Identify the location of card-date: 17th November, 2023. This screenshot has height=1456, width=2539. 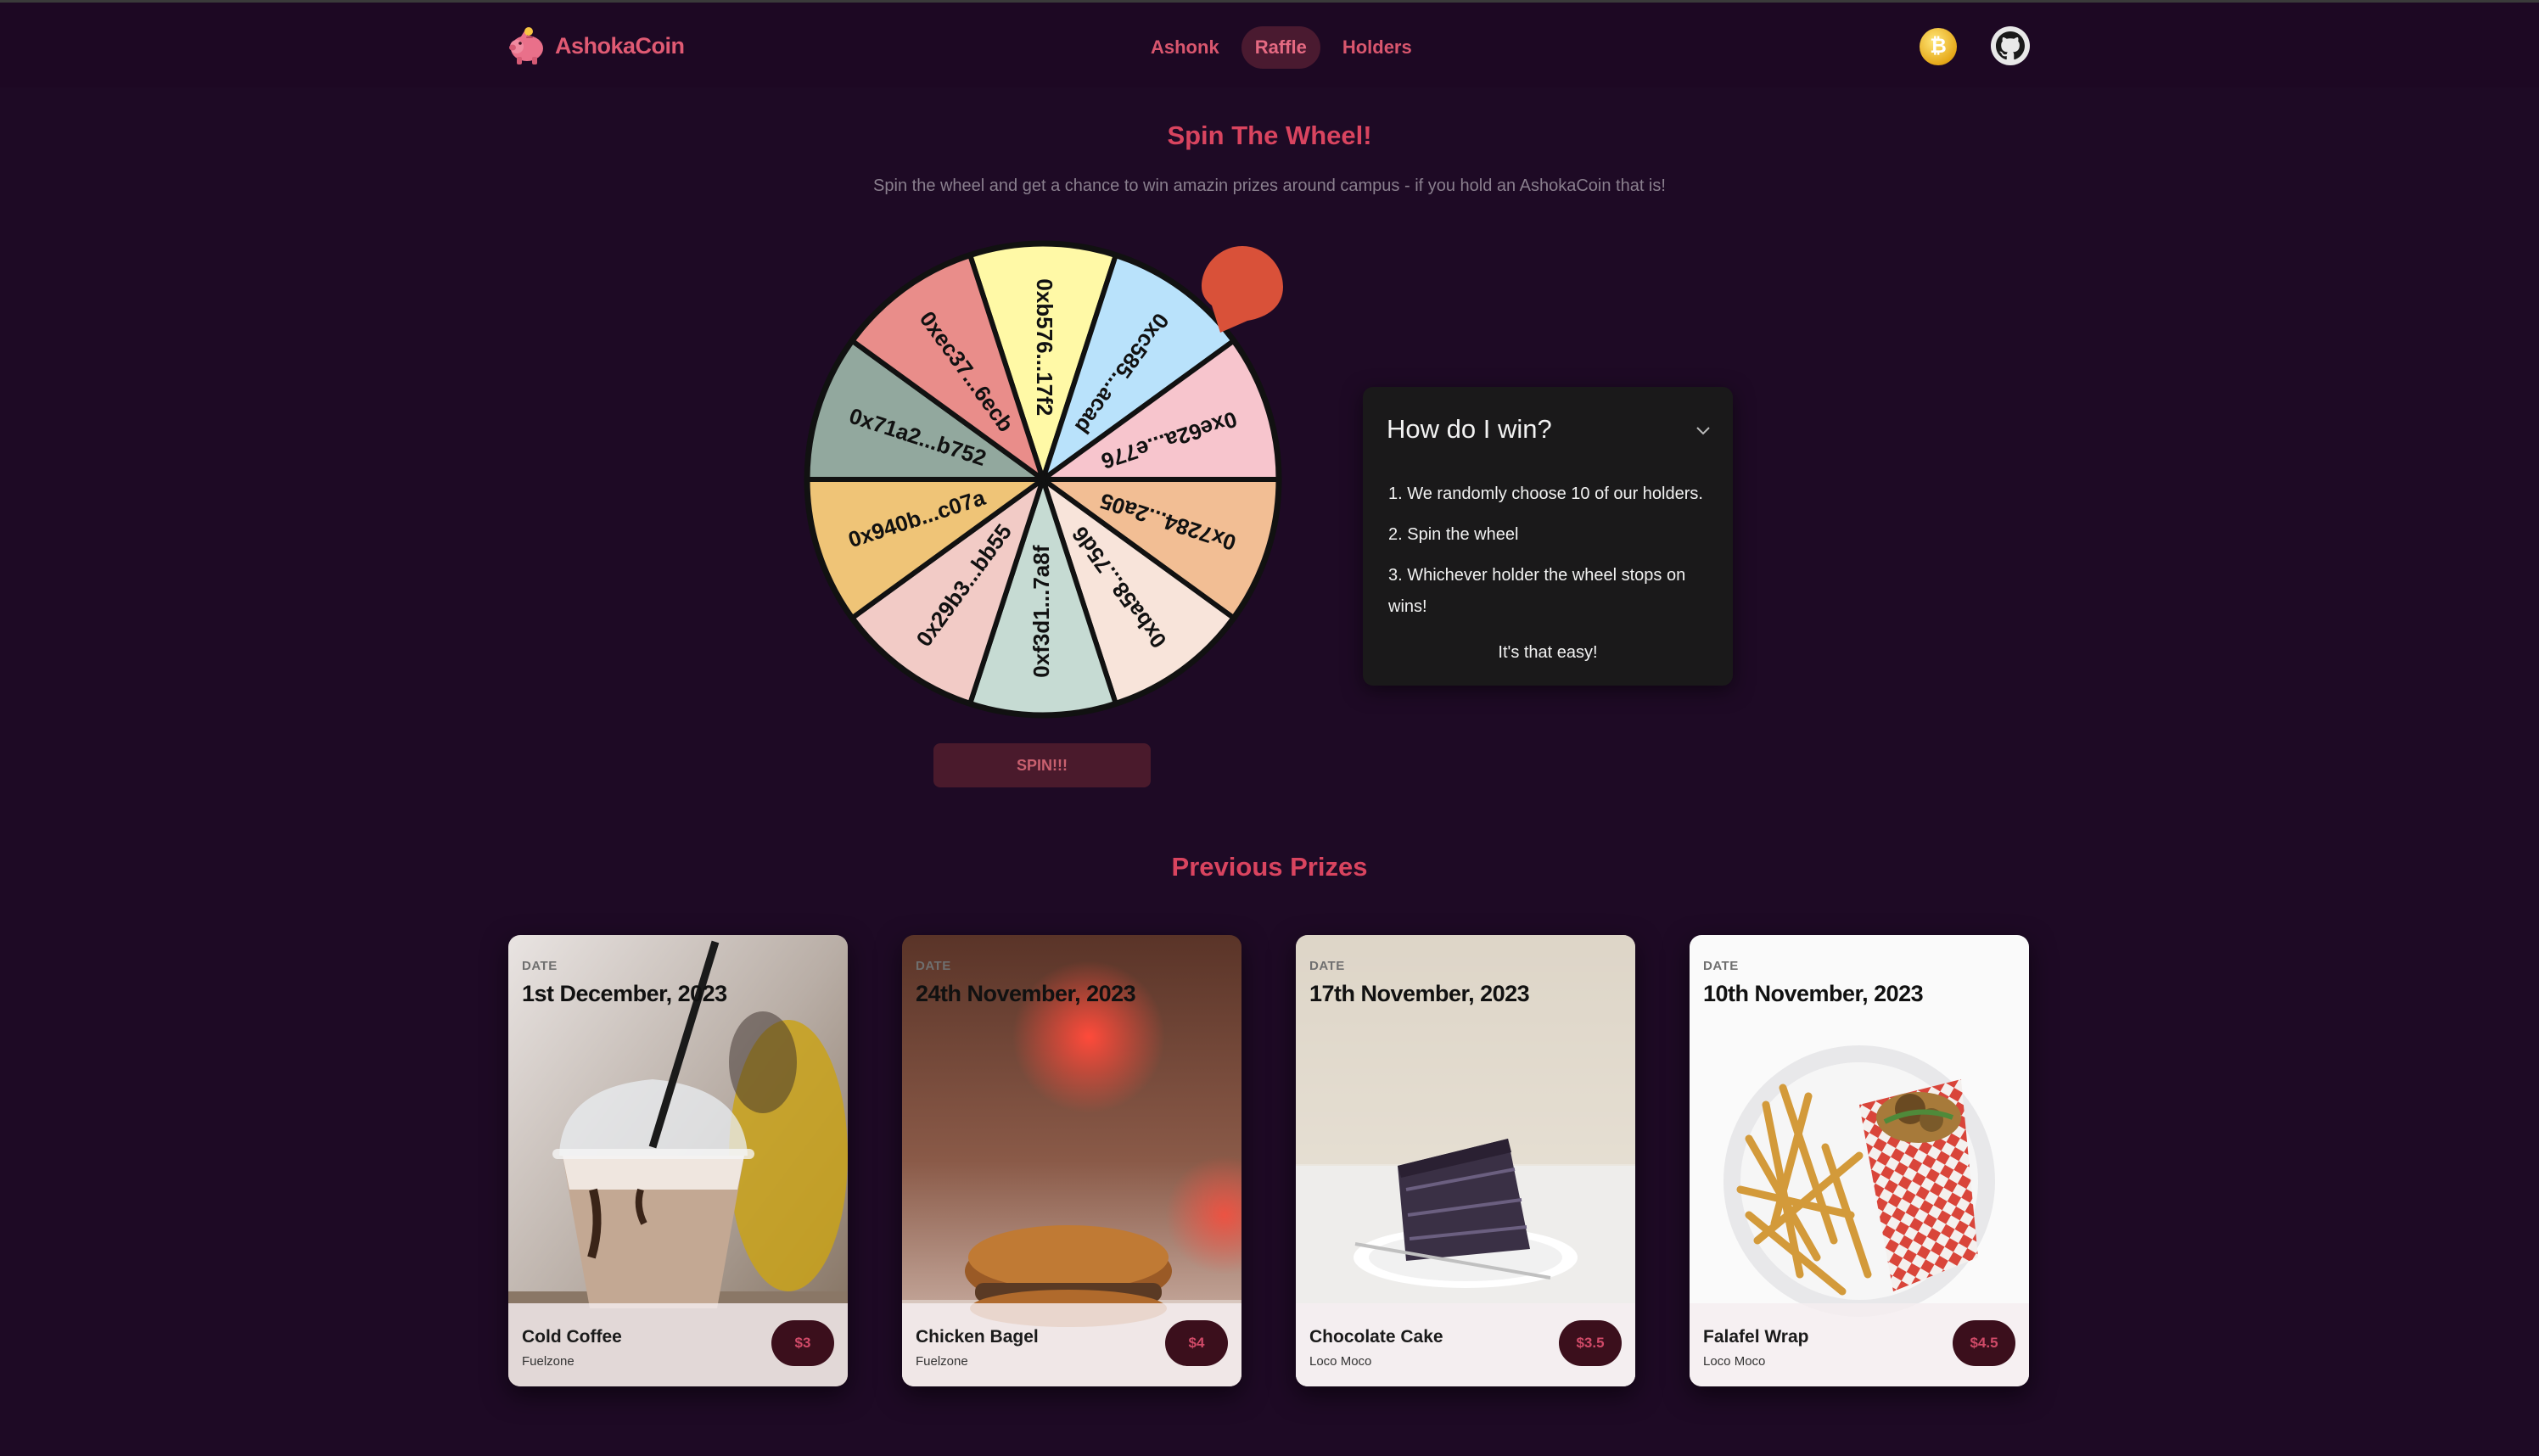
(1419, 993).